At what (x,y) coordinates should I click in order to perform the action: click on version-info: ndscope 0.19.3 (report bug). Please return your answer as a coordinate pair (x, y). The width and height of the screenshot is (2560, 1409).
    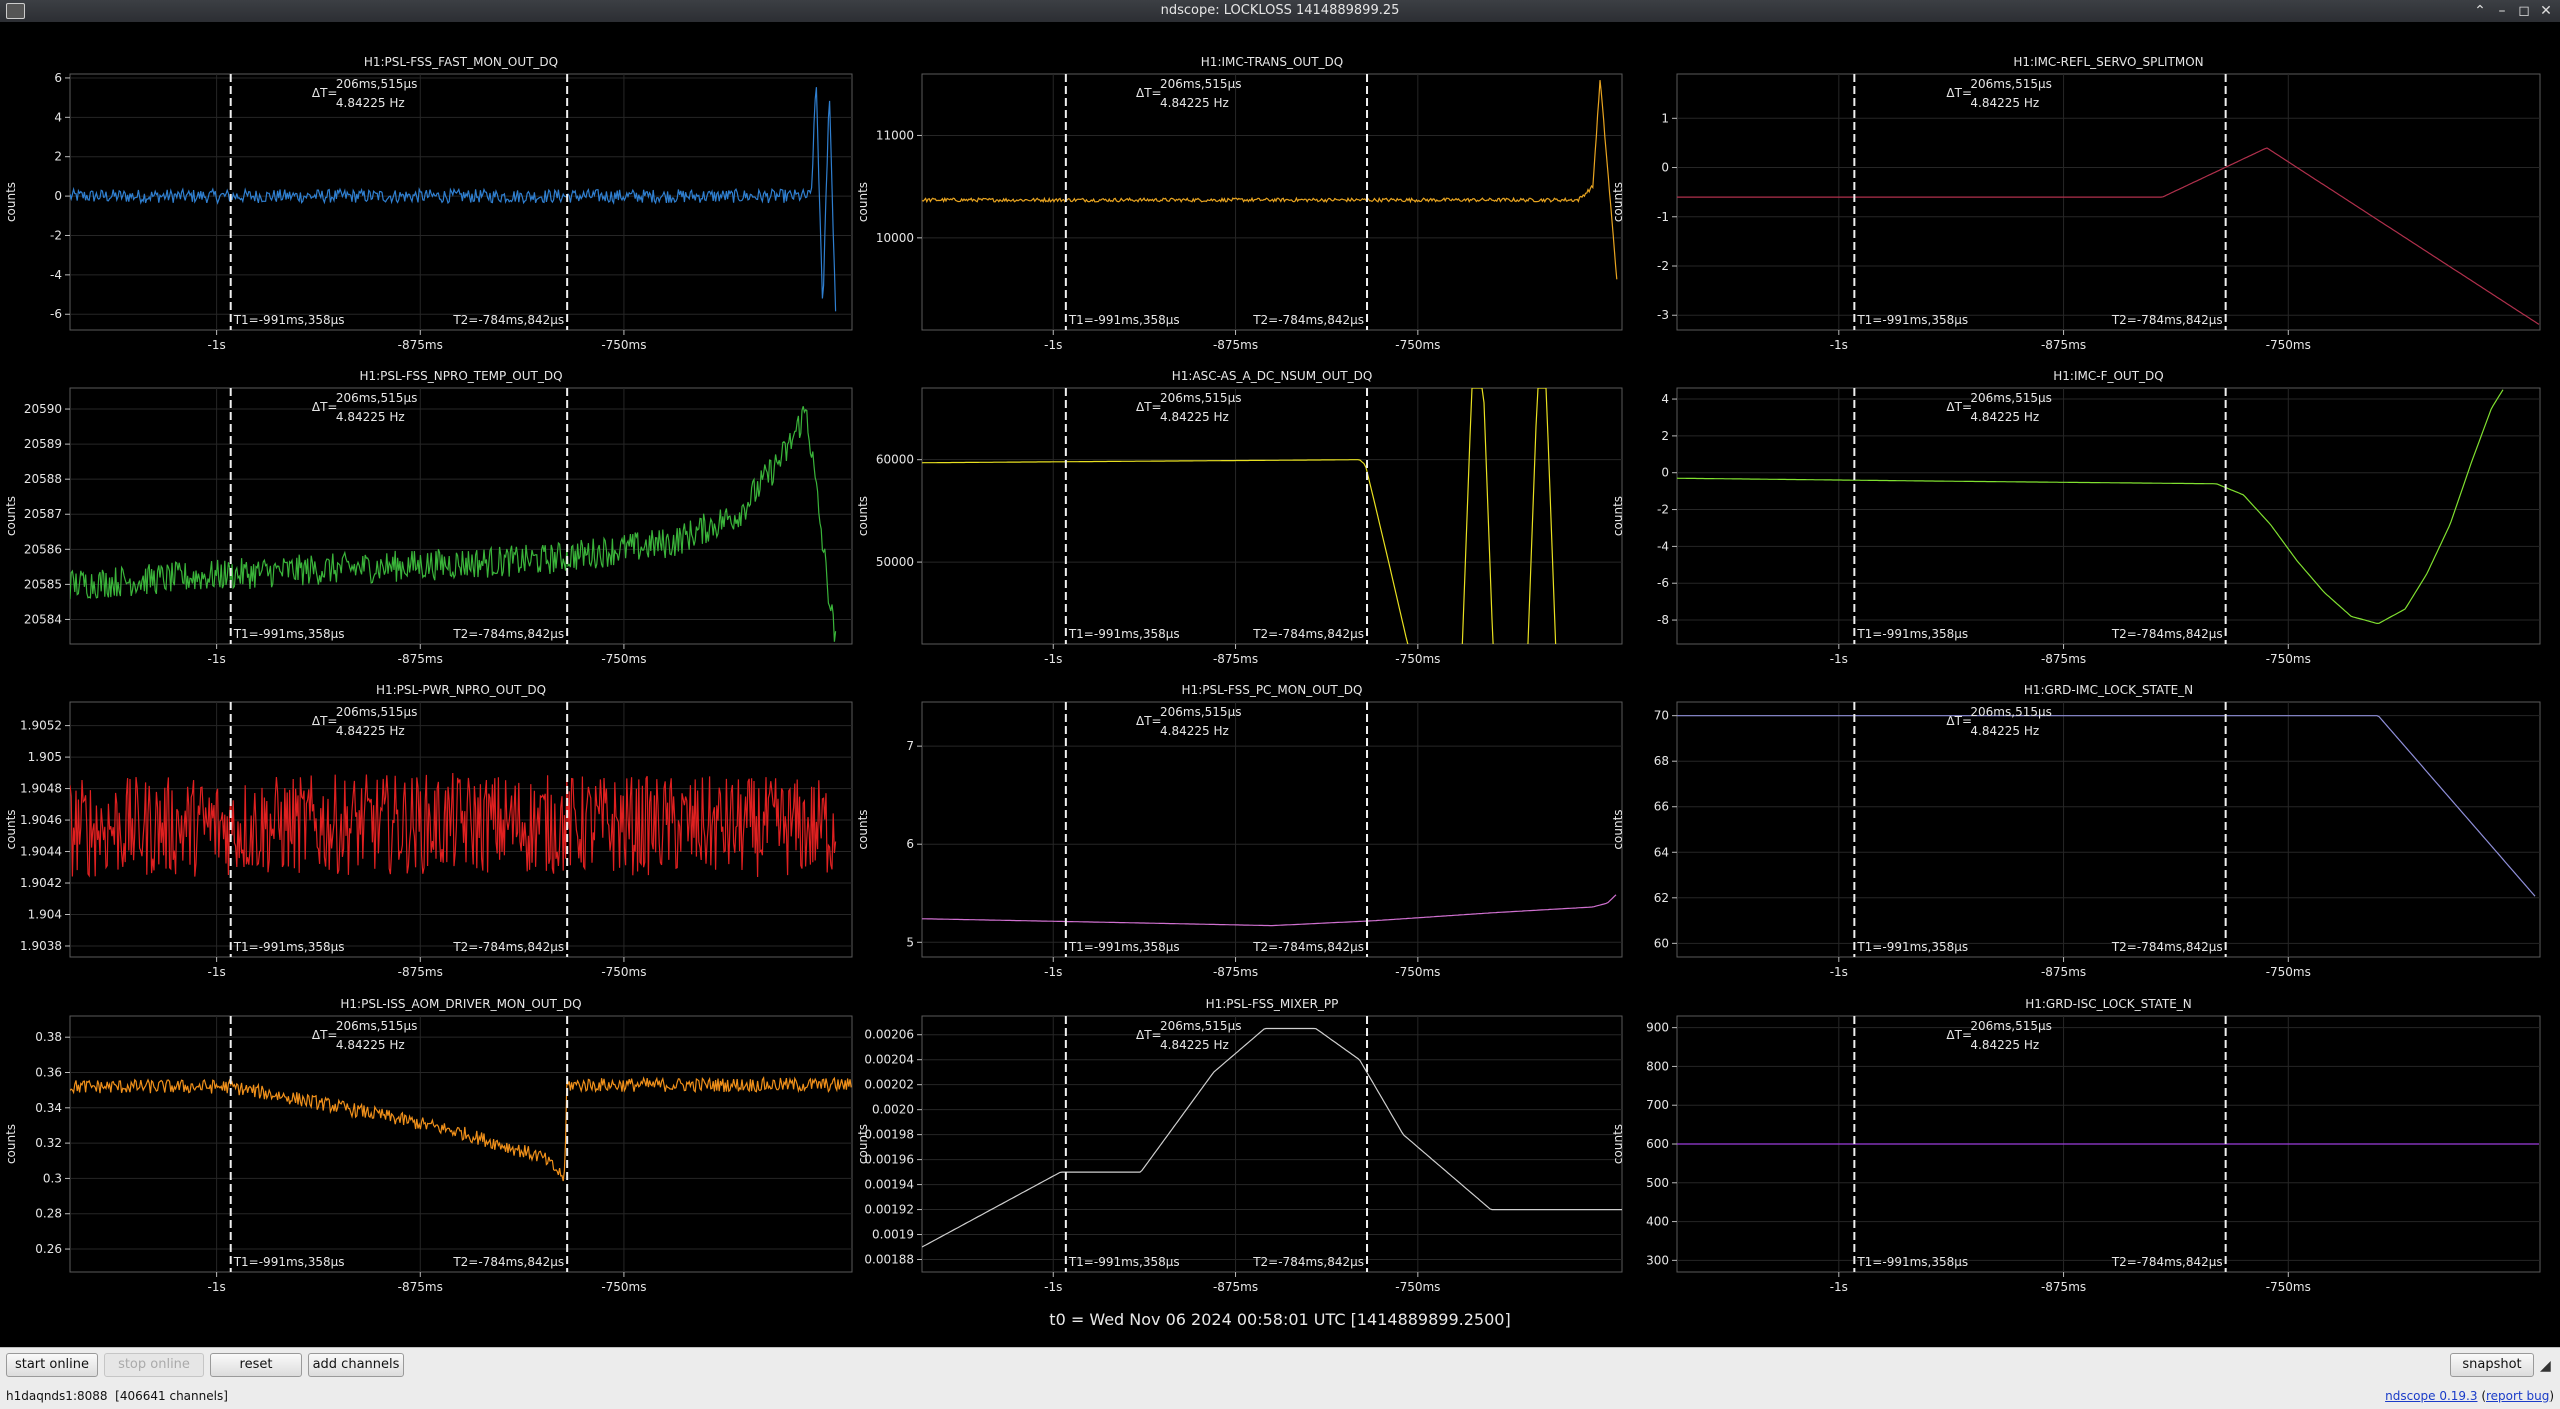
    Looking at the image, I should click on (2469, 1396).